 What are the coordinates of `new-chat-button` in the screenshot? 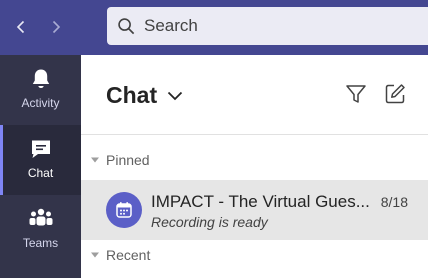 It's located at (395, 94).